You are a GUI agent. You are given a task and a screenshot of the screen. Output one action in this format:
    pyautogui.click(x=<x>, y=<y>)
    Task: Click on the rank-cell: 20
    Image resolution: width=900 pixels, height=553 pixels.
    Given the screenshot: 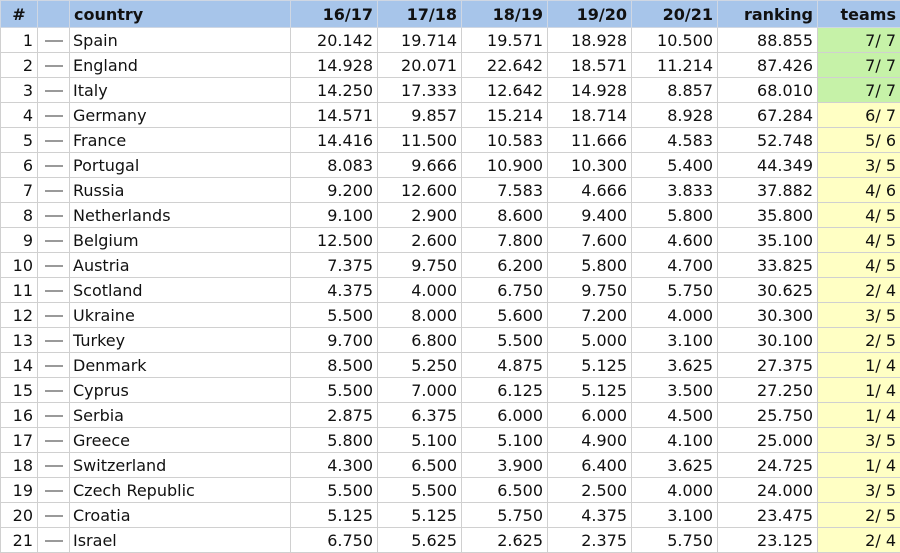 What is the action you would take?
    pyautogui.click(x=19, y=515)
    